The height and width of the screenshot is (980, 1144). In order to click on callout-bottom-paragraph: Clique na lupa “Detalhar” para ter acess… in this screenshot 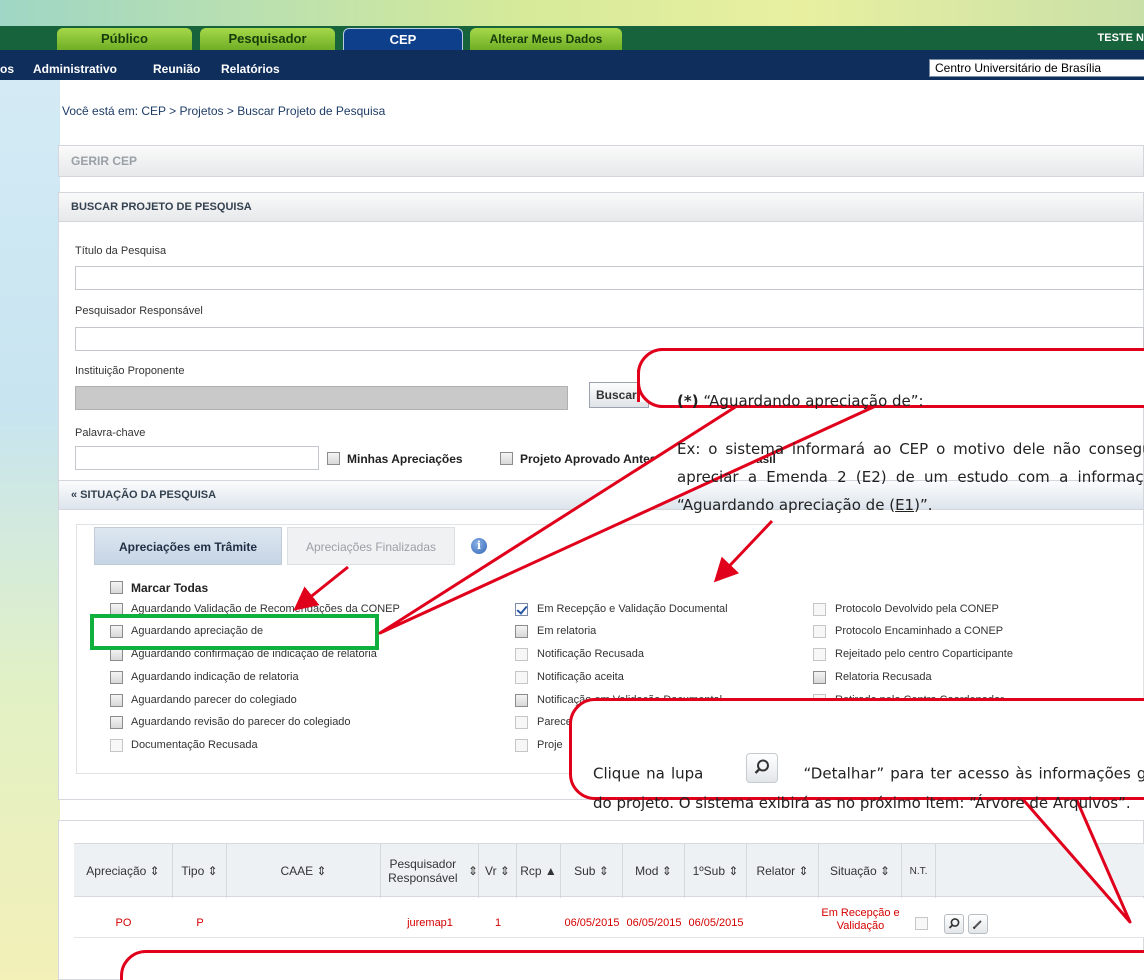, I will do `click(868, 785)`.